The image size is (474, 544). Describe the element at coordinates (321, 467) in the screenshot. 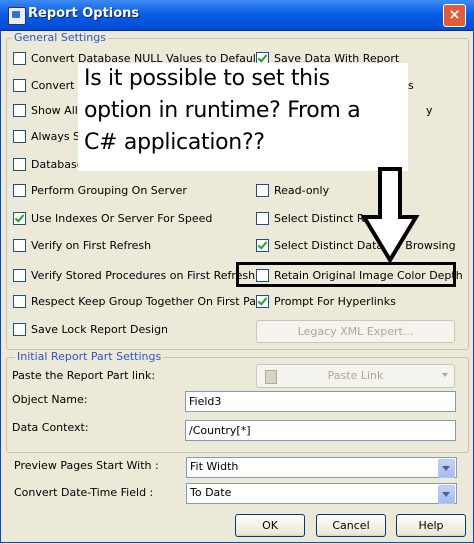

I see `preview-pages-select: Fit Width` at that location.